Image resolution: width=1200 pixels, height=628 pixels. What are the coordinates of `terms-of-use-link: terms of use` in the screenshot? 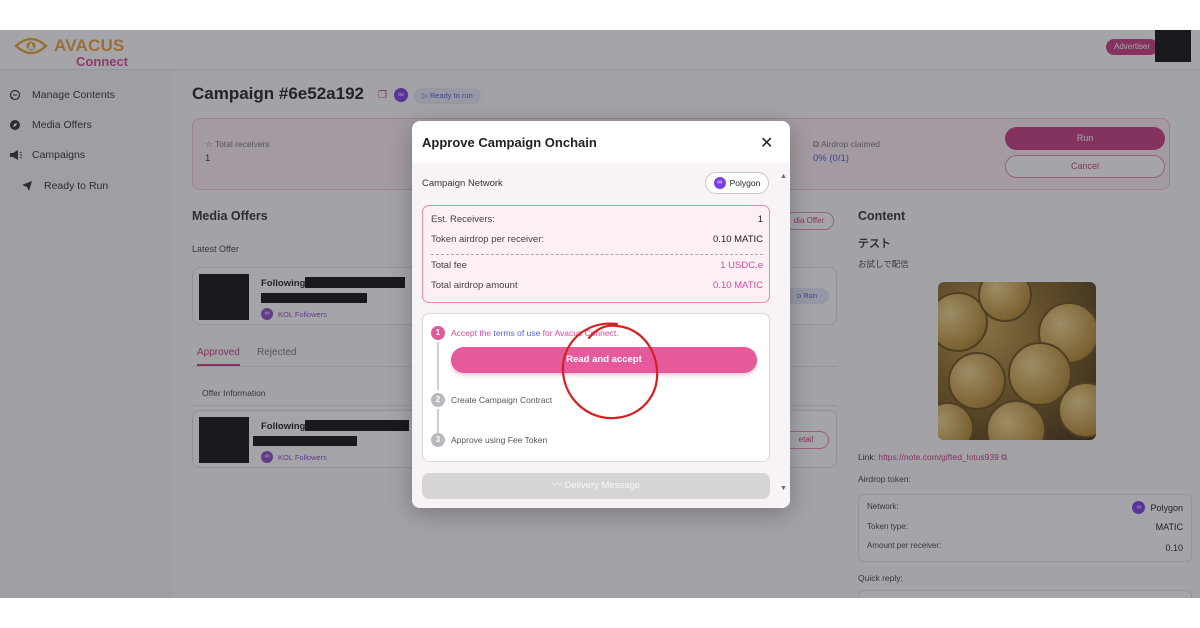 It's located at (517, 333).